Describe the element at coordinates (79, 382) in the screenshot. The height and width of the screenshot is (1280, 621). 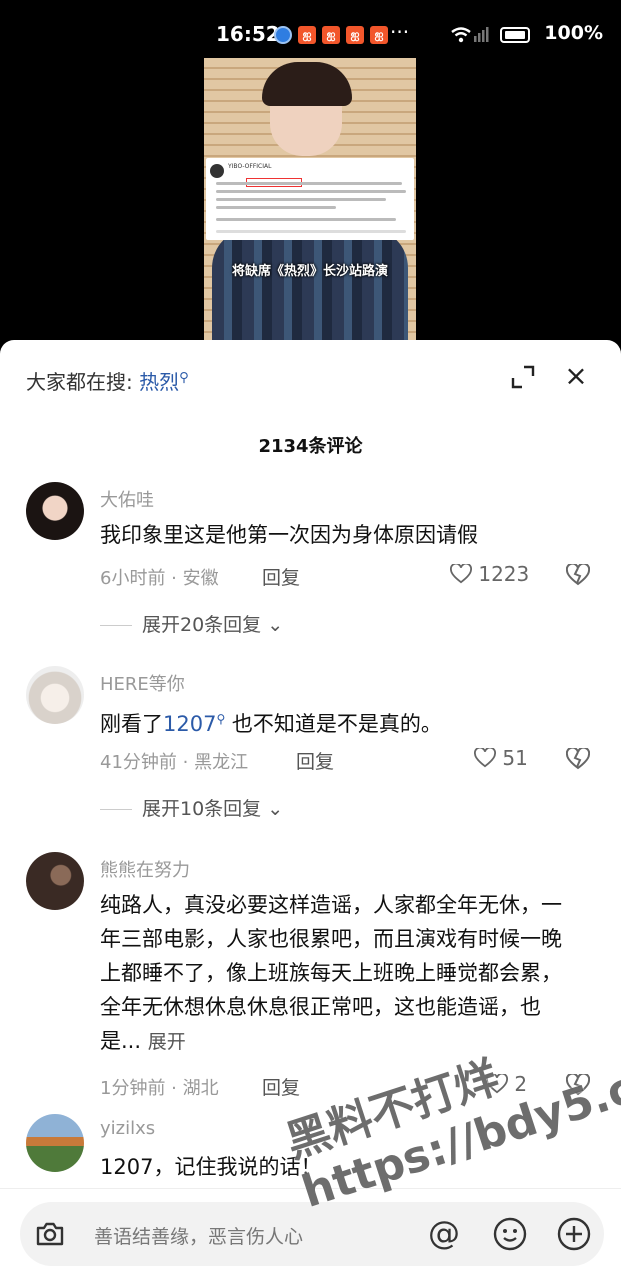
I see `search-suggestion-prefix: 大家都在搜:` at that location.